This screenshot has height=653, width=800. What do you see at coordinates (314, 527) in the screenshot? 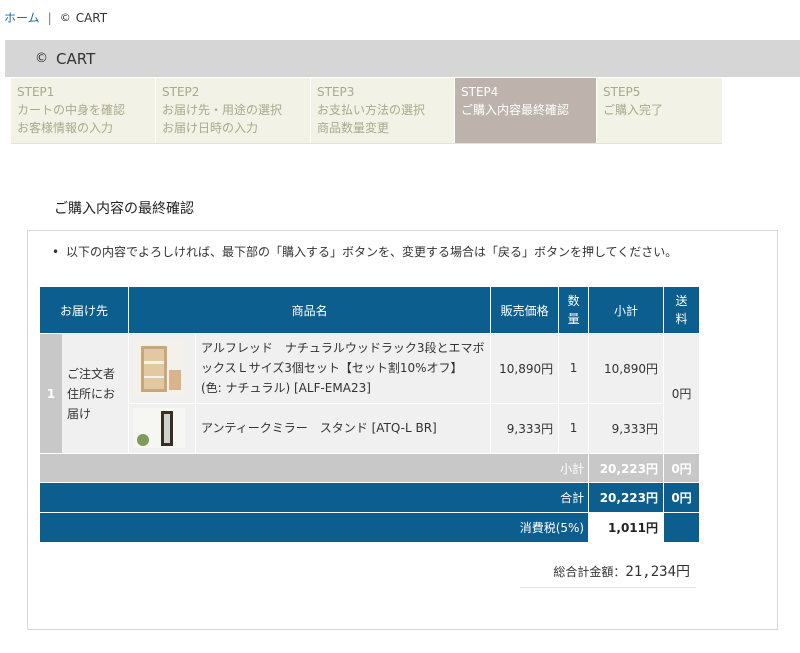
I see `tax-label: 消費税(5%)` at bounding box center [314, 527].